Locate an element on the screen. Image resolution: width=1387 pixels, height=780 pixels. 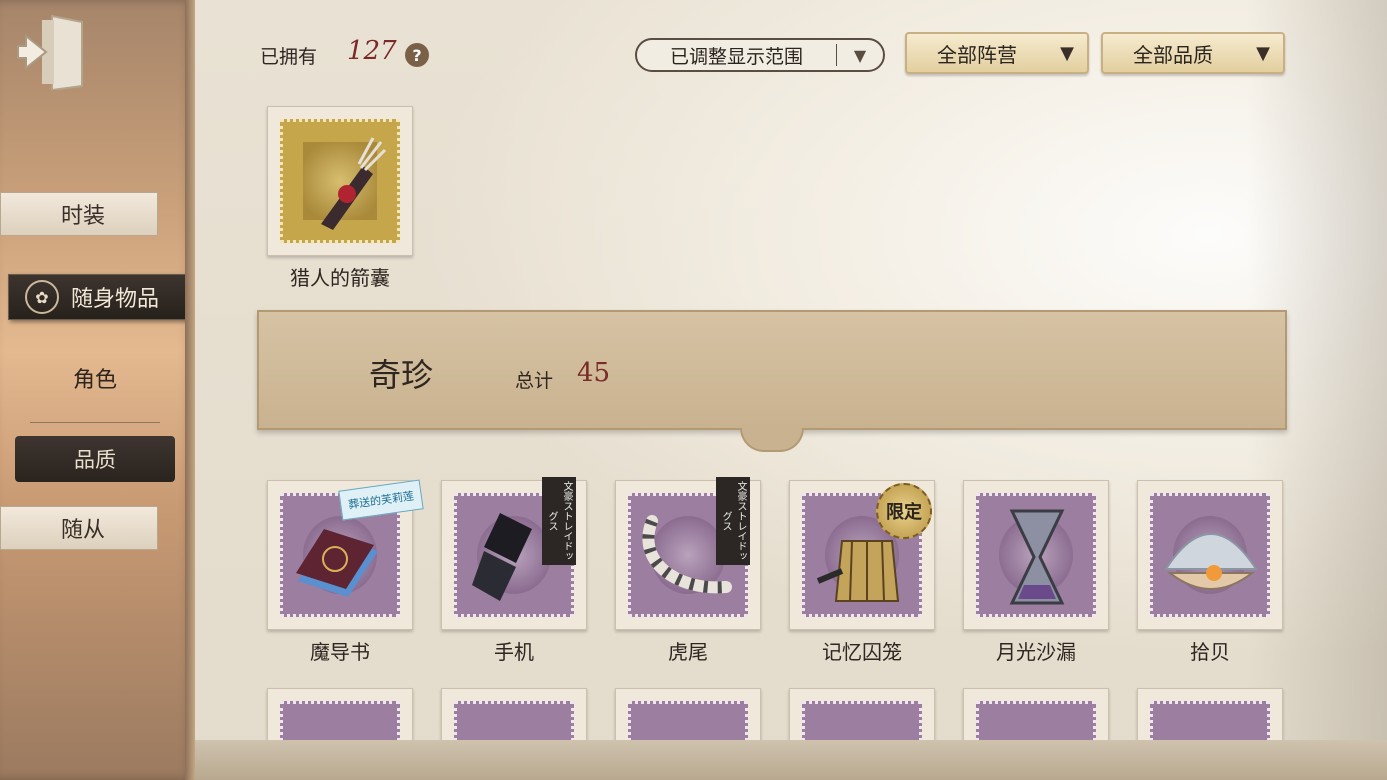
quality-select-label: 全部品质 is located at coordinates (1173, 54).